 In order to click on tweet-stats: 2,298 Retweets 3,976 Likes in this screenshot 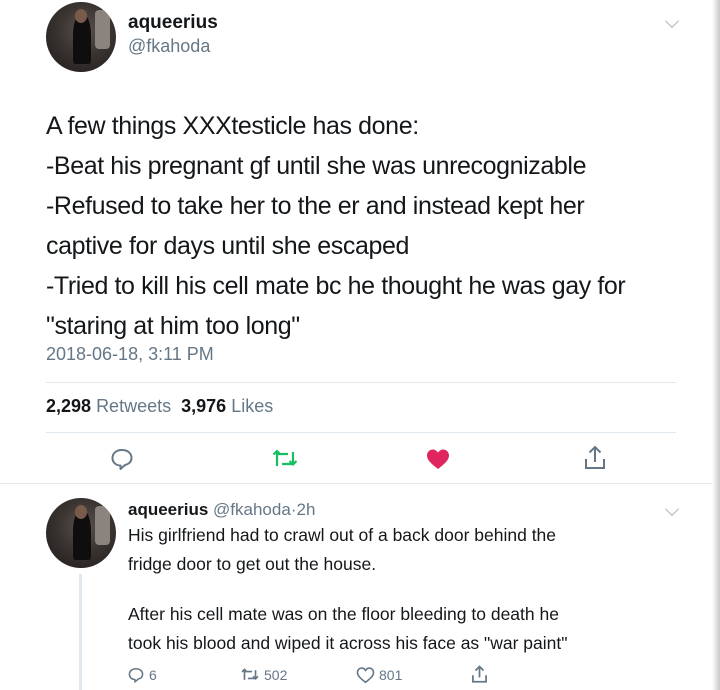, I will do `click(159, 406)`.